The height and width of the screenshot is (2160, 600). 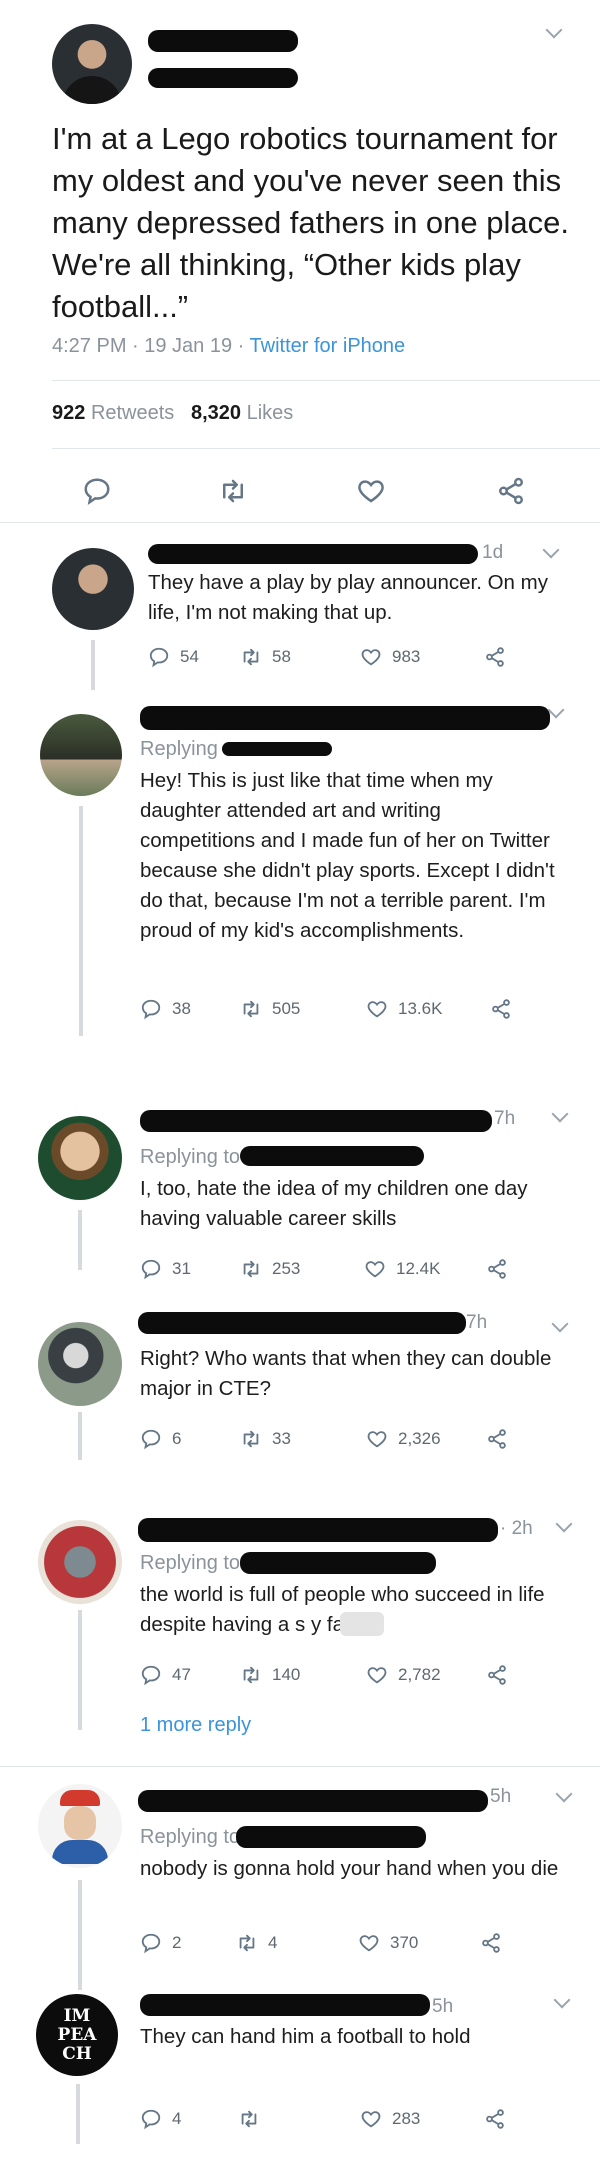 I want to click on like-button: 370, so click(x=388, y=1943).